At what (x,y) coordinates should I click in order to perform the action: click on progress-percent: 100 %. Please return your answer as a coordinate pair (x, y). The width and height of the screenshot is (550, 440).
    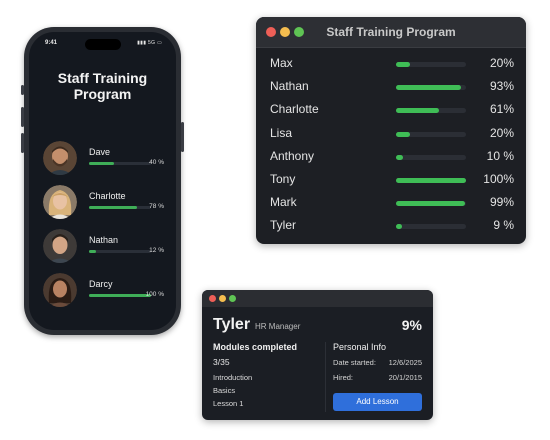
    Looking at the image, I should click on (154, 294).